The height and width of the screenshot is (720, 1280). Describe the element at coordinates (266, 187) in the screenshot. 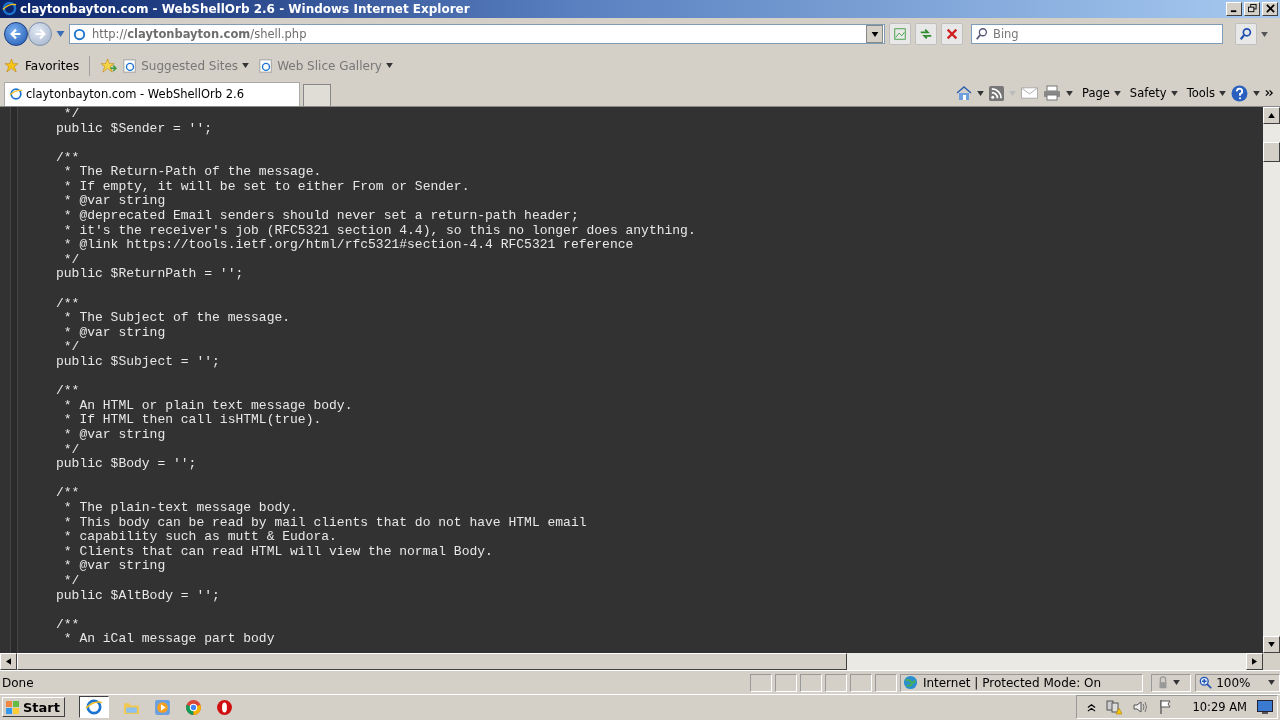

I see `code-line: * If empty, it will be set to either From or Sender.` at that location.